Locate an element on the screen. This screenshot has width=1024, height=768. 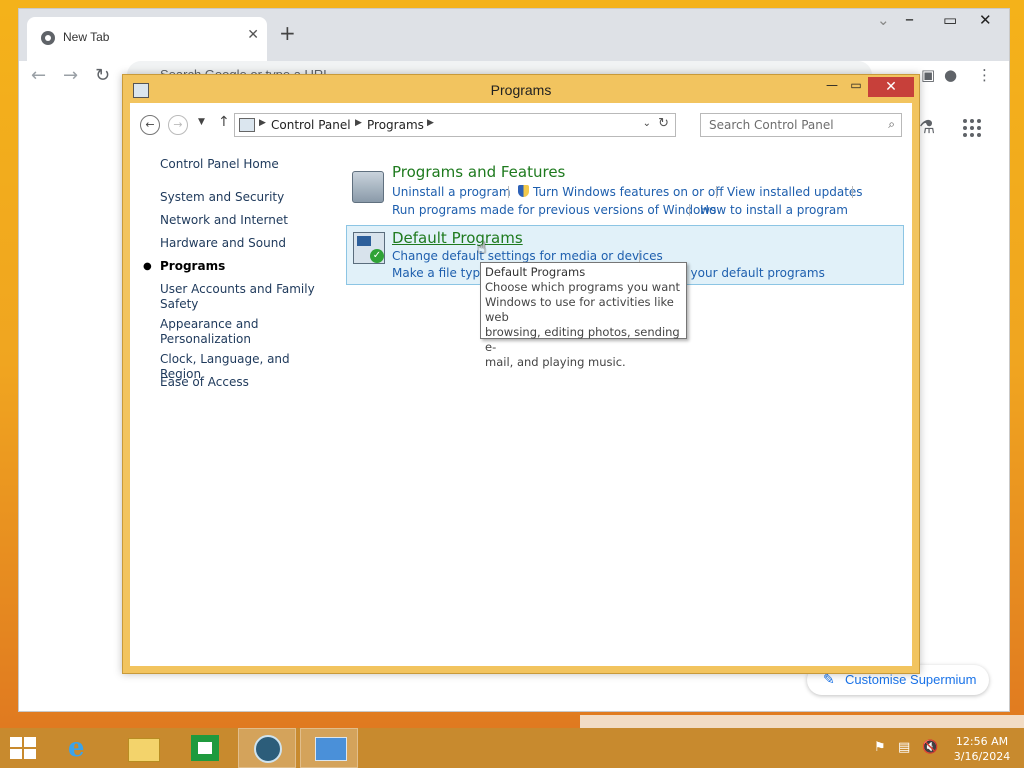
programs-and-features-icon is located at coordinates (368, 187).